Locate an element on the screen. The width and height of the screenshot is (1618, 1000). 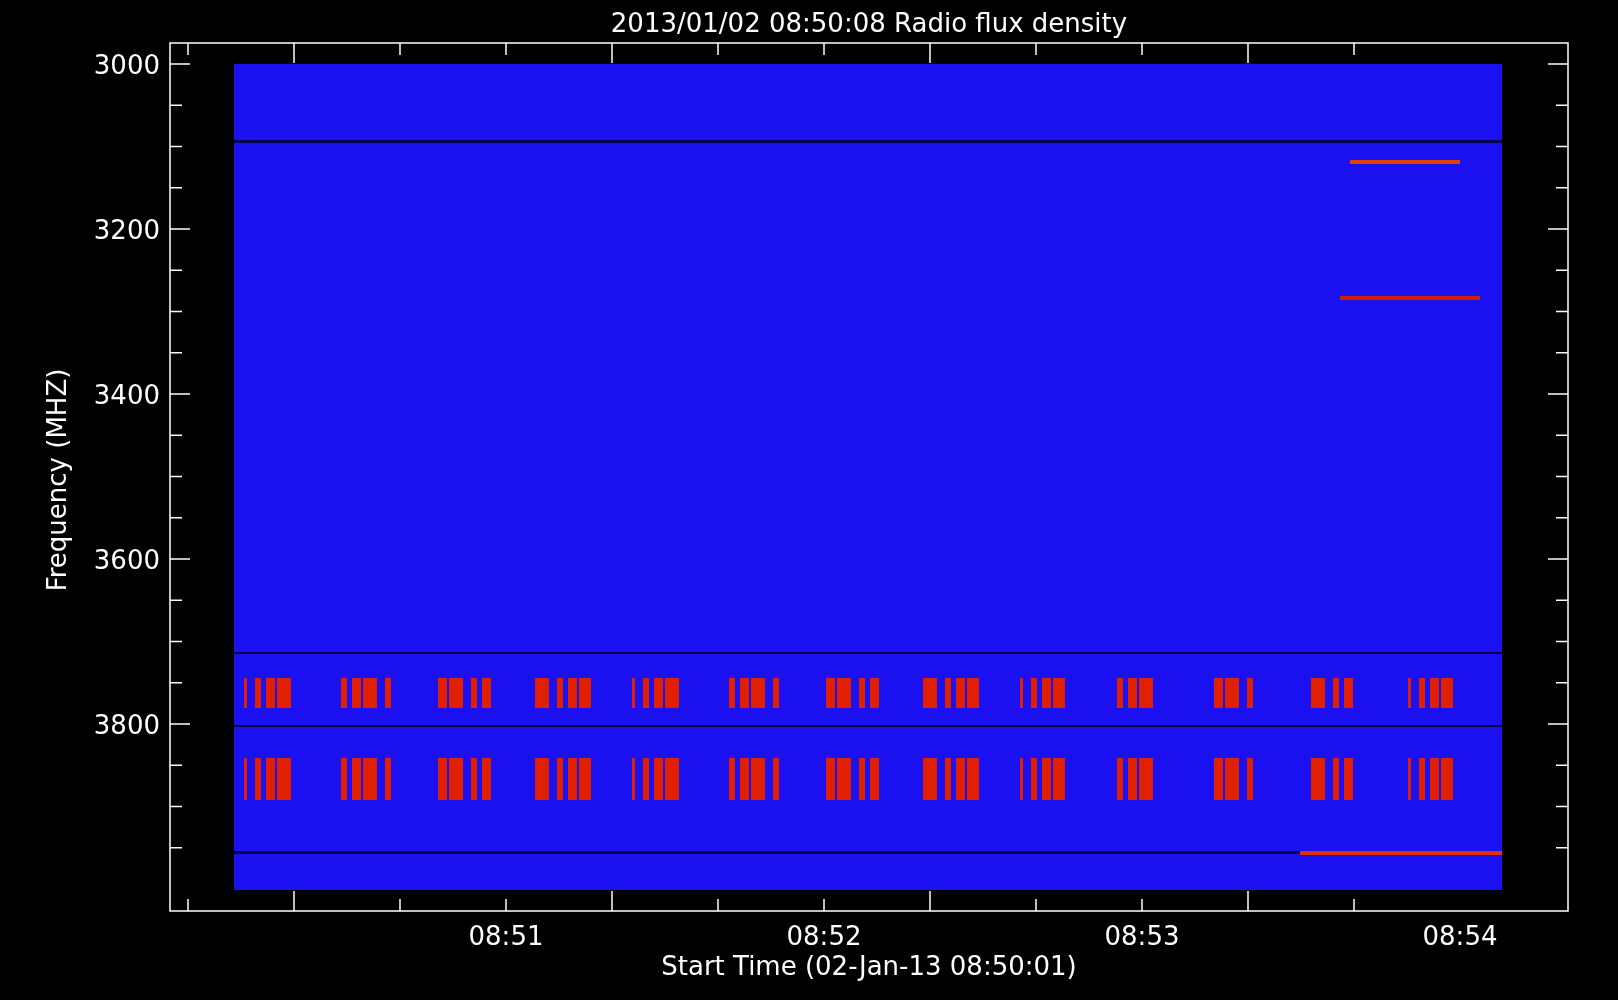
plot-title: 2013/01/02 08:50:08 Radio flux density is located at coordinates (869, 23).